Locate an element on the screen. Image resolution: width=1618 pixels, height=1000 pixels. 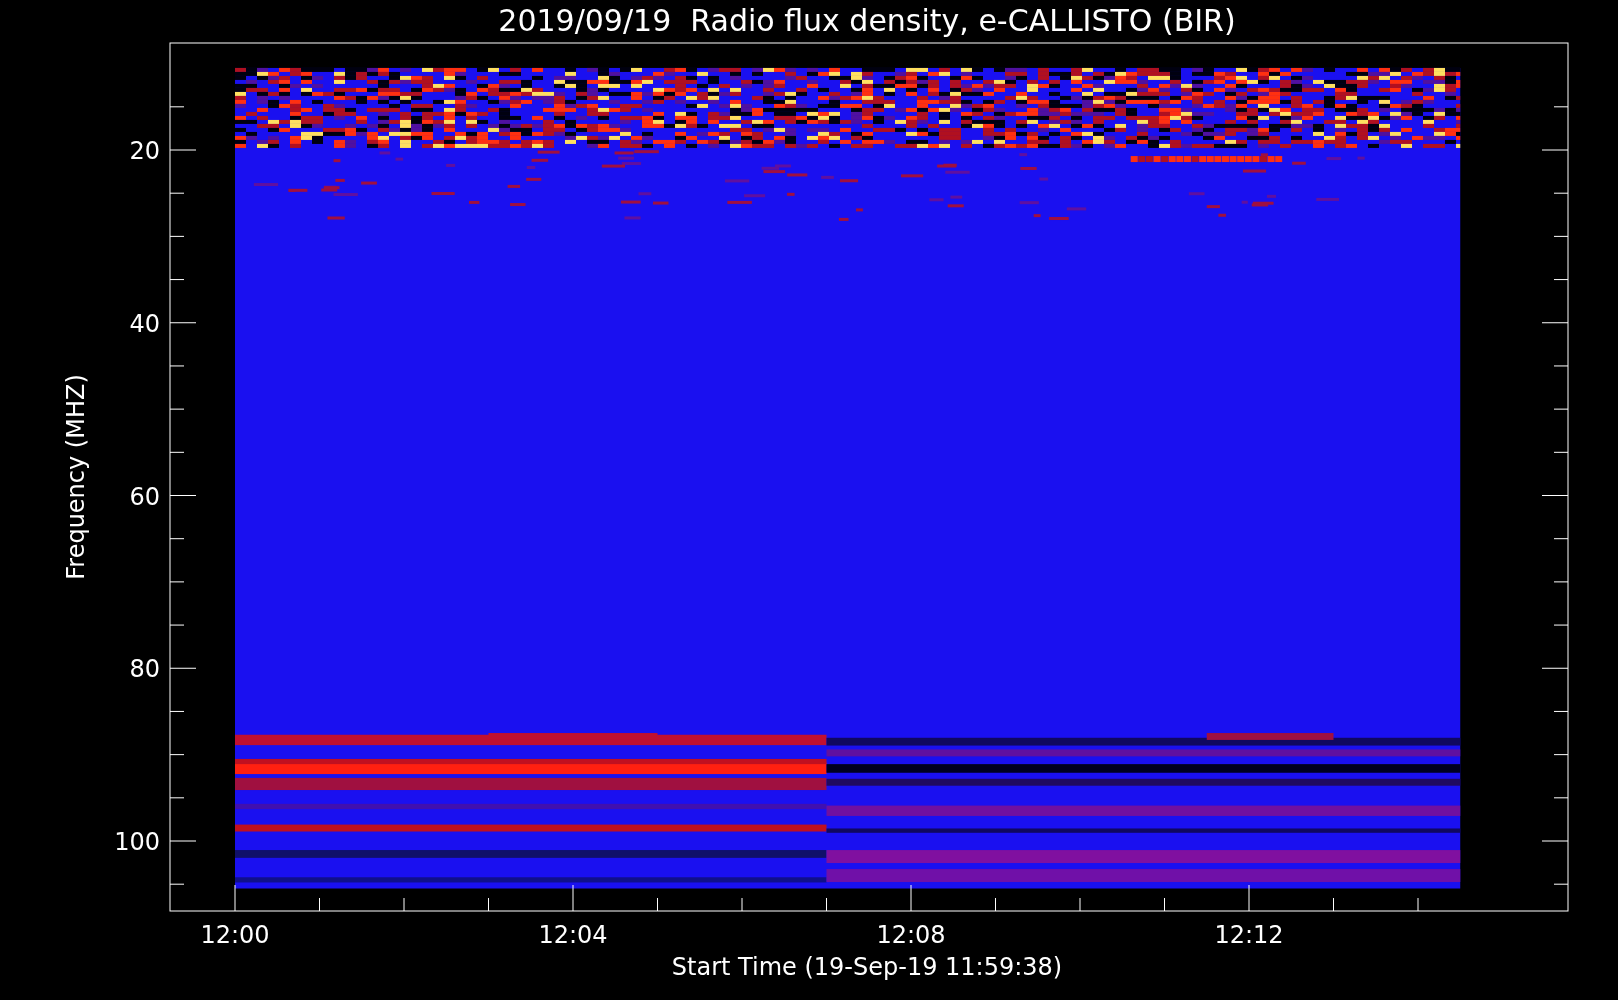
y-axis-label: Frequency (MHZ) is located at coordinates (76, 477).